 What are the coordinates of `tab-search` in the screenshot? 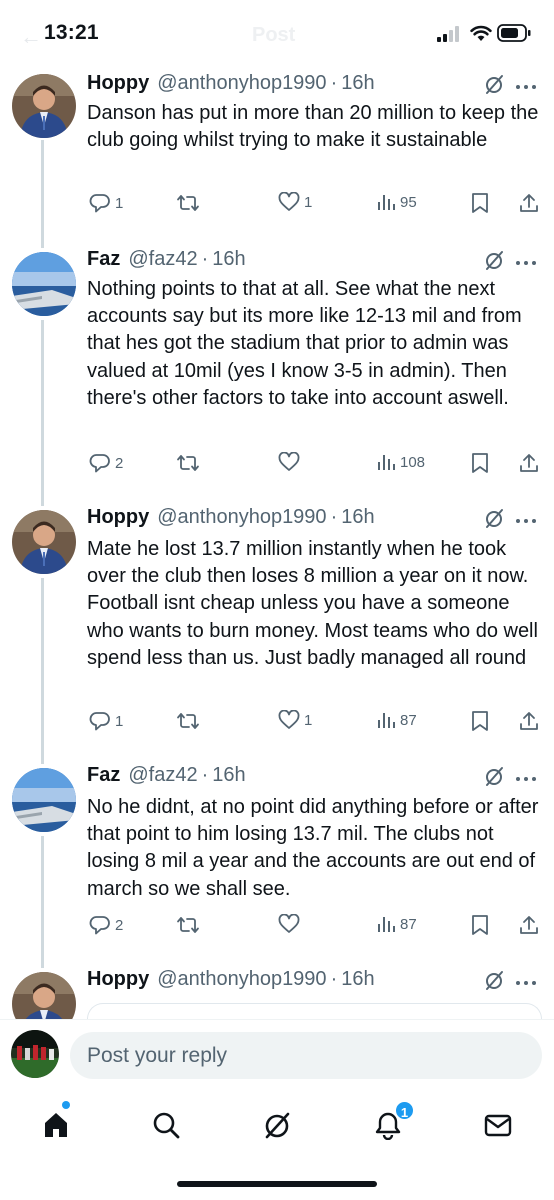 It's located at (166, 1125).